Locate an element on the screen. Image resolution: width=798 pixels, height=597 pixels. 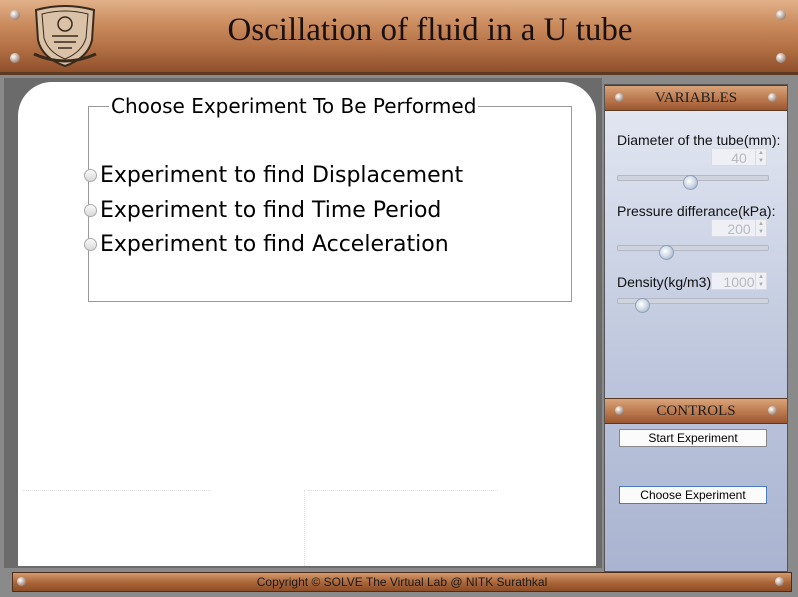
choose-experiment-button: Choose Experiment is located at coordinates (693, 495).